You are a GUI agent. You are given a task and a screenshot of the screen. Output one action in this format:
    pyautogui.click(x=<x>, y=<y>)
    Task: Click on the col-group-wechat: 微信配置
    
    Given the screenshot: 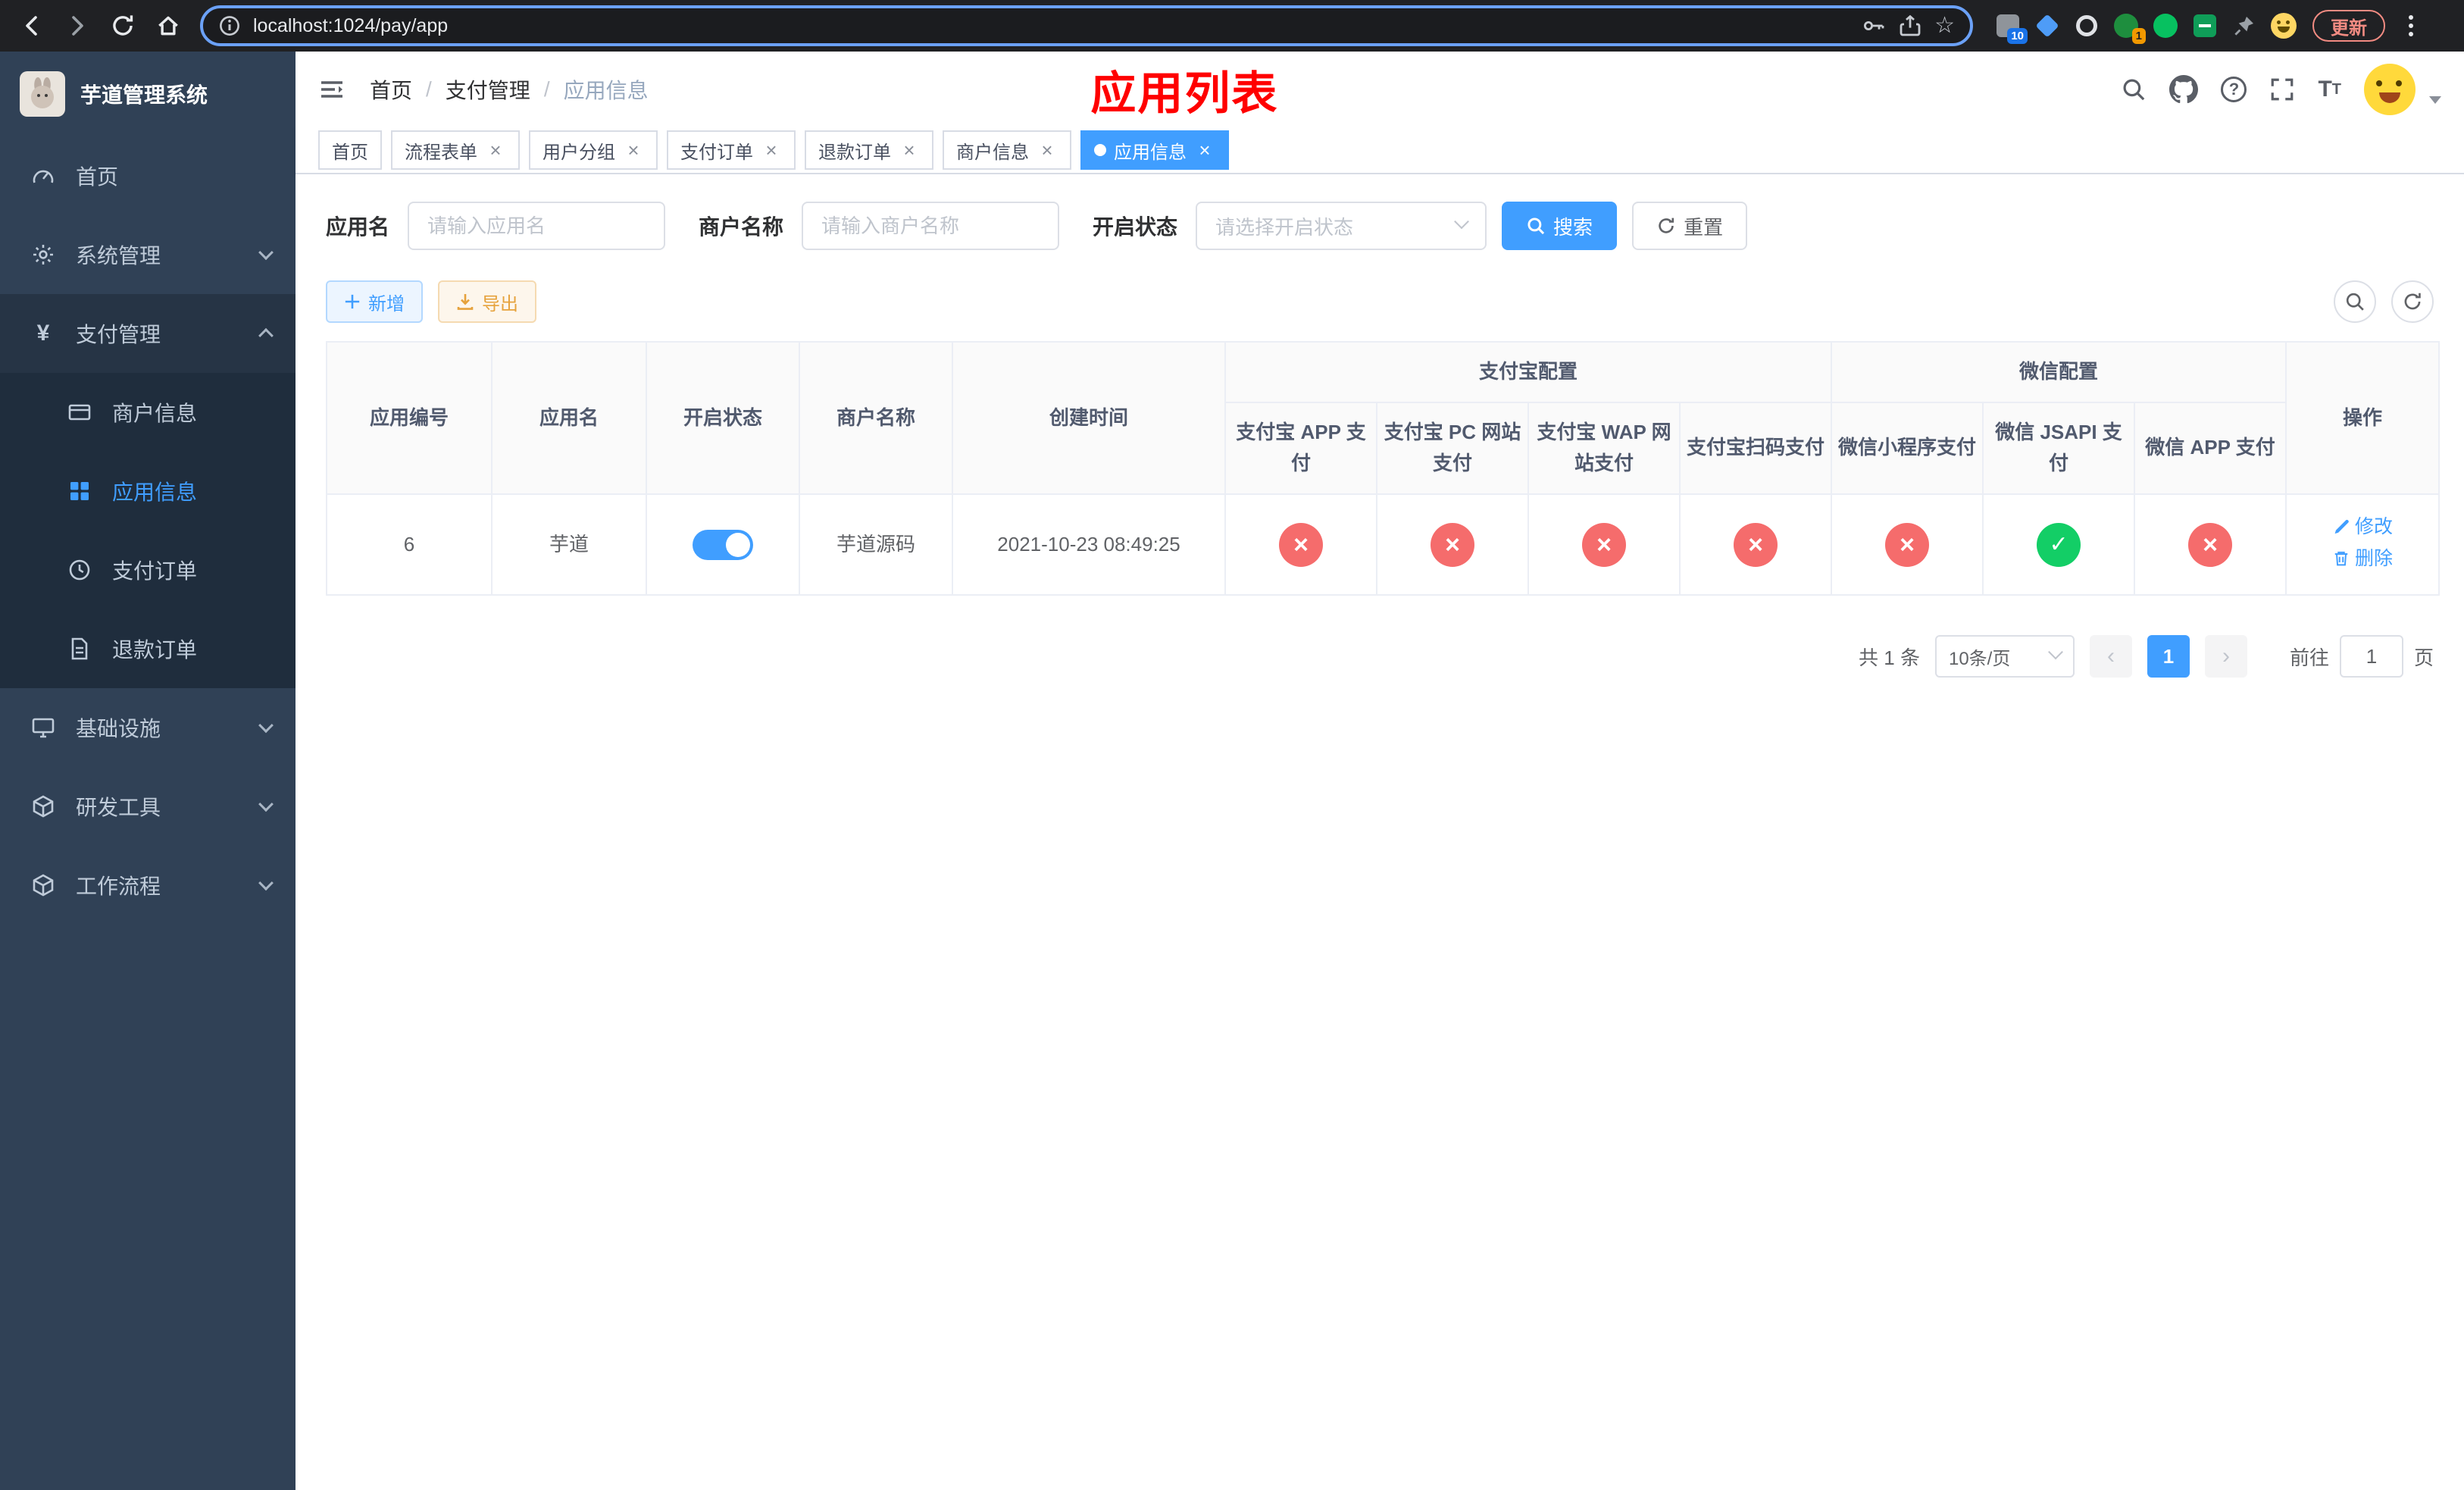 What is the action you would take?
    pyautogui.click(x=2059, y=372)
    